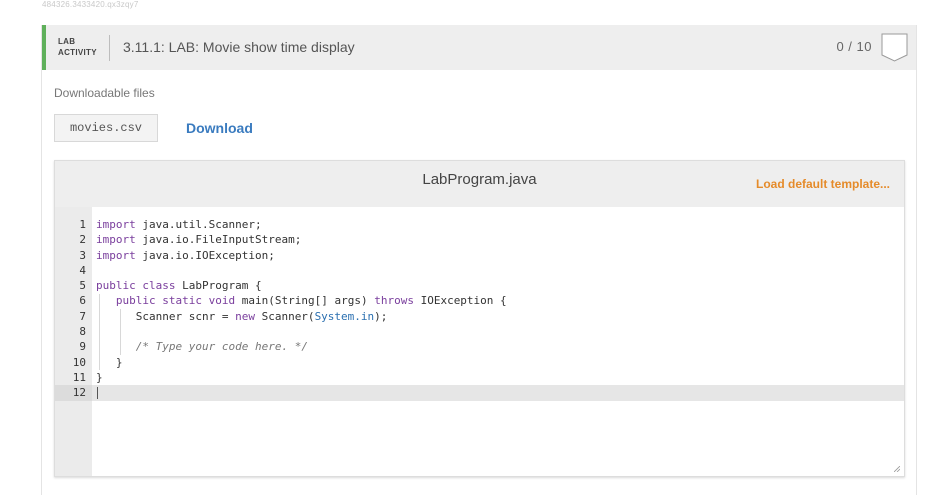 This screenshot has width=928, height=495. I want to click on line-number: 12, so click(73, 393).